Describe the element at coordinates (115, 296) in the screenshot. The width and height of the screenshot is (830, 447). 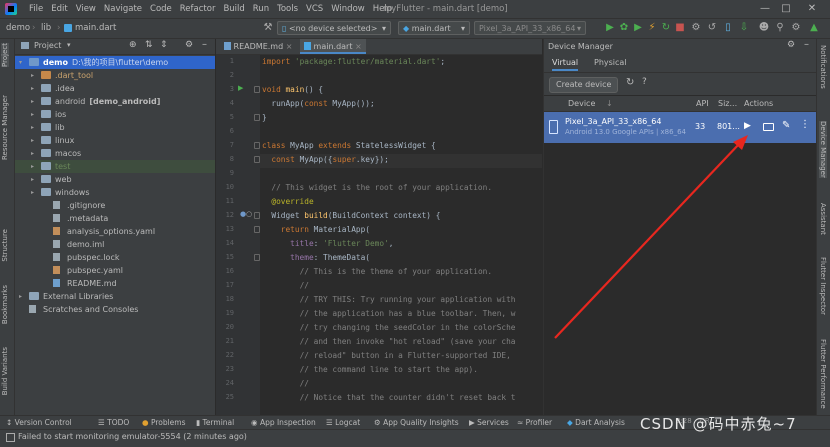
I see `tree-item: ▸ External Libraries` at that location.